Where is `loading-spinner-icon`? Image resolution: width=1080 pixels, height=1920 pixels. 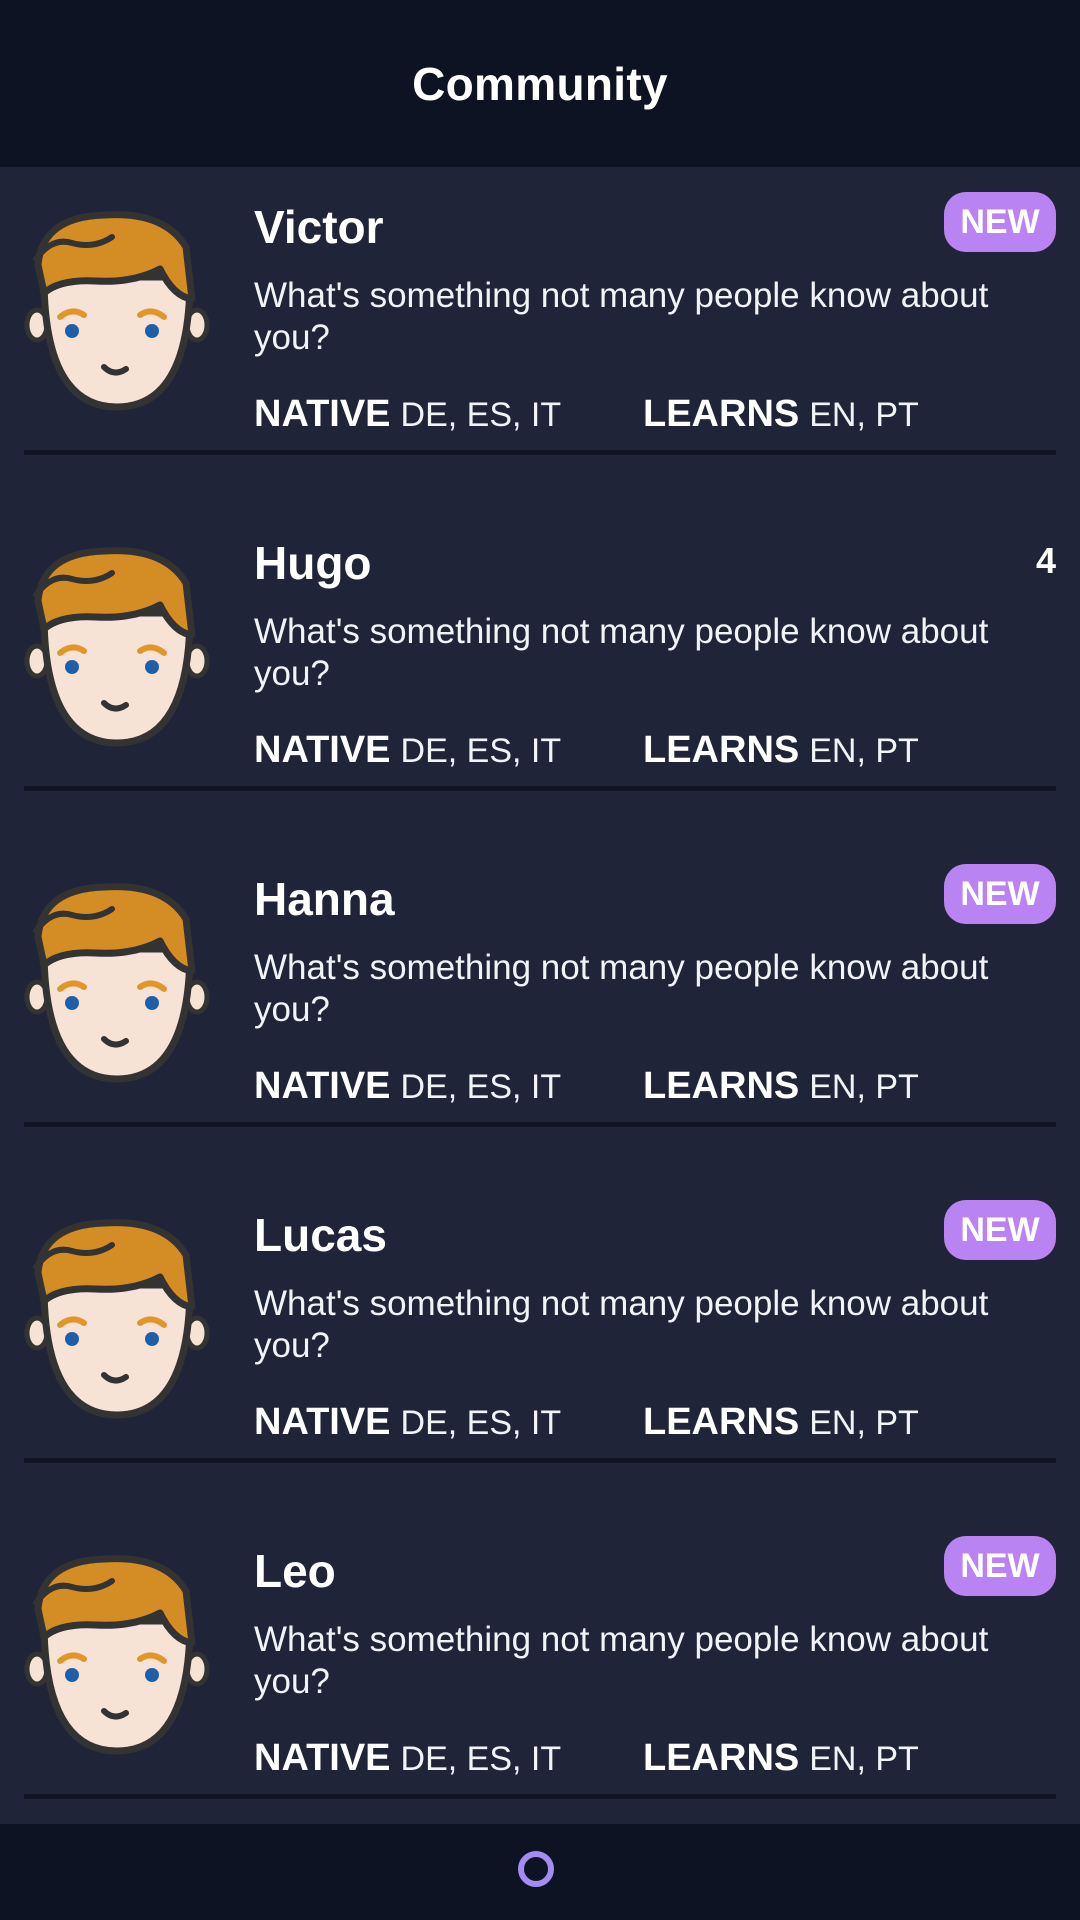
loading-spinner-icon is located at coordinates (536, 1869).